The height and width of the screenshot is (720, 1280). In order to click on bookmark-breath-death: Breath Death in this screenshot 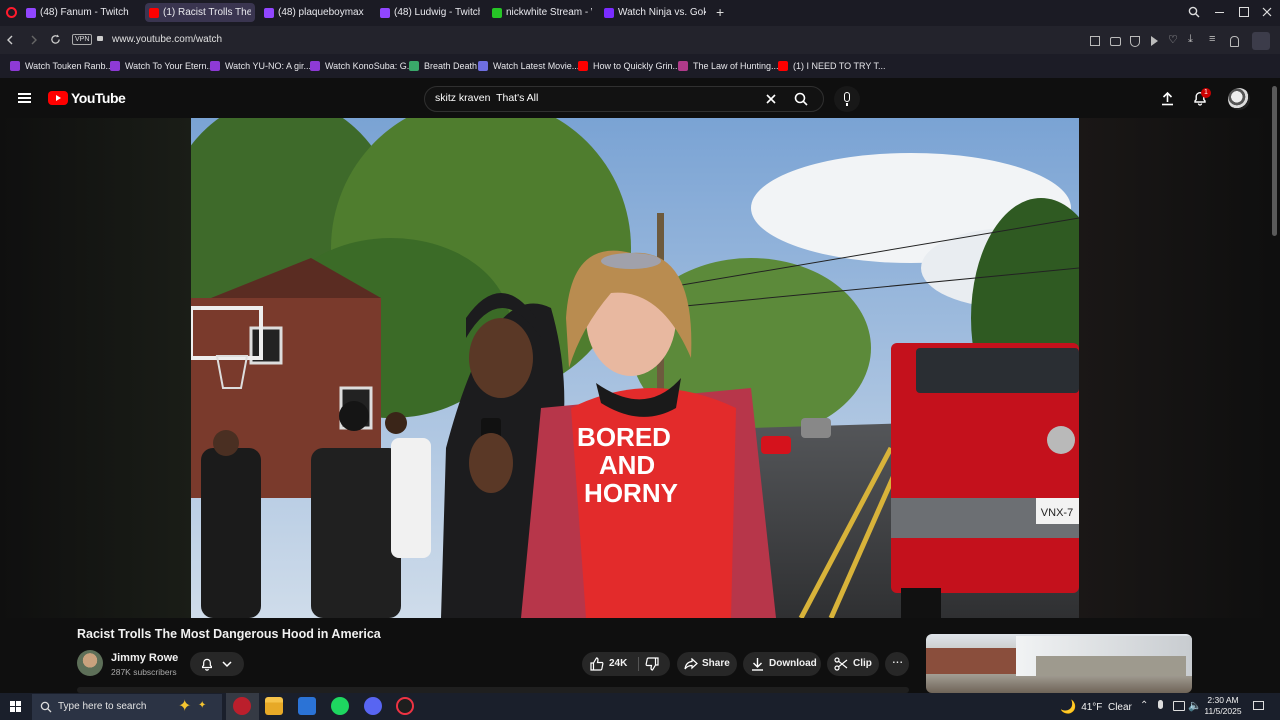, I will do `click(443, 66)`.